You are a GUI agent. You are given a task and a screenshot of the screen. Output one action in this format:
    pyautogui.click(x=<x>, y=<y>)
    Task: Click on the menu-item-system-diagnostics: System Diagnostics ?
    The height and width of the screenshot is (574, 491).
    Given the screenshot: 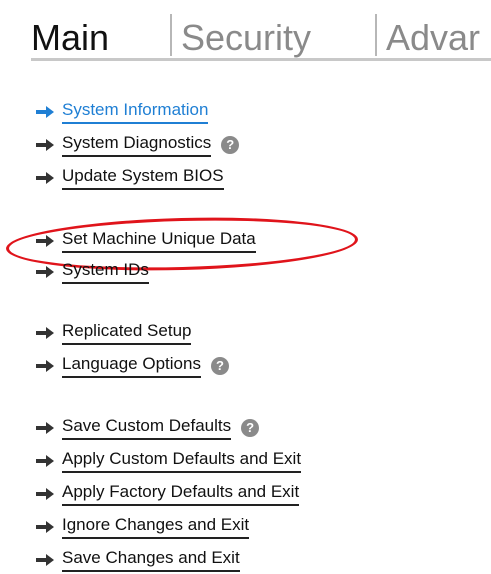 What is the action you would take?
    pyautogui.click(x=138, y=145)
    